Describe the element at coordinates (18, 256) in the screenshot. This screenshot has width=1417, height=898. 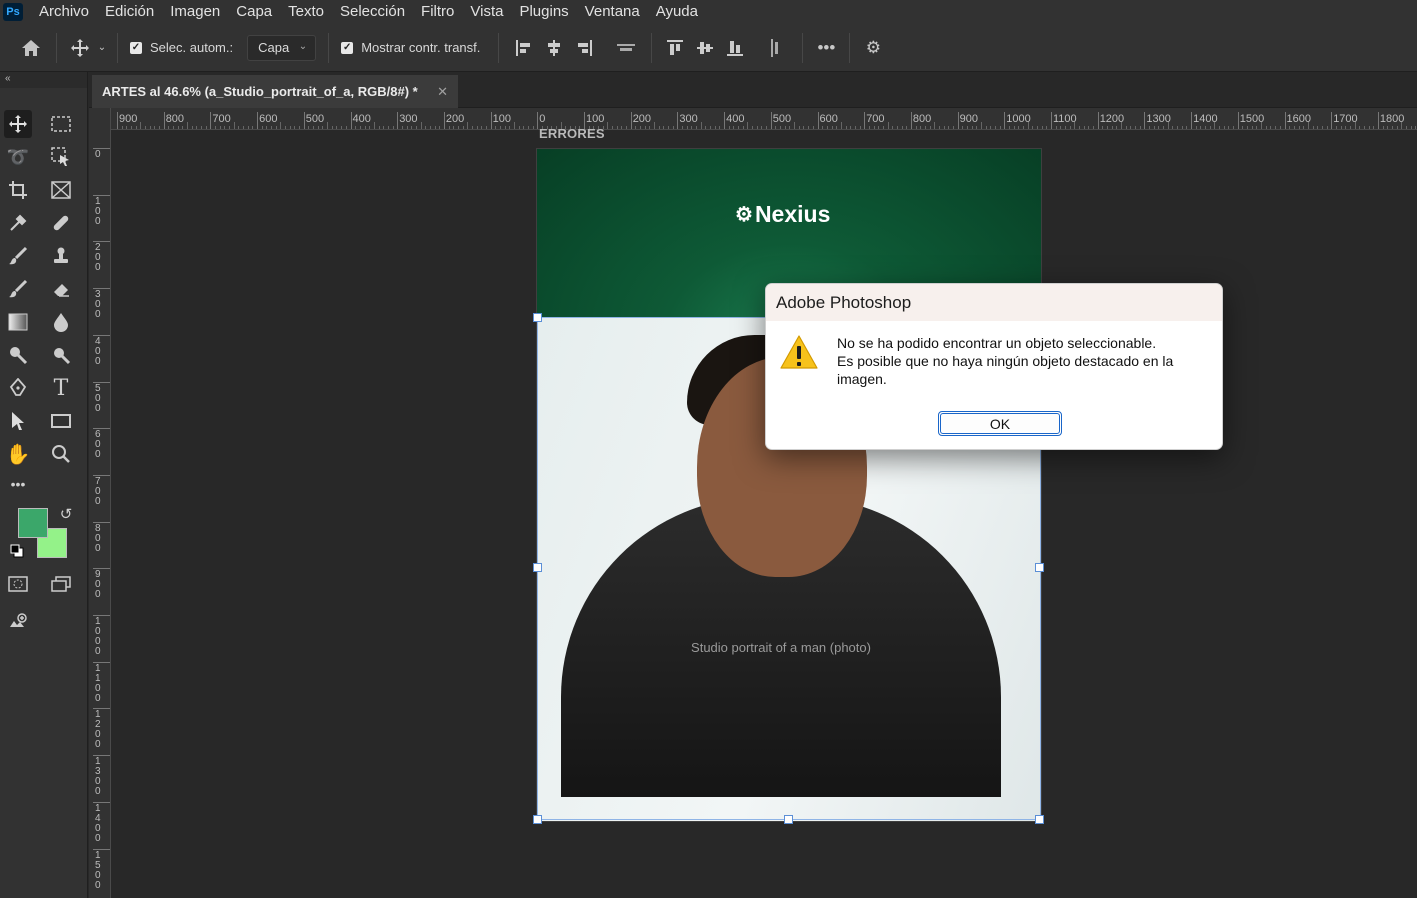
I see `brush-tool-icon` at that location.